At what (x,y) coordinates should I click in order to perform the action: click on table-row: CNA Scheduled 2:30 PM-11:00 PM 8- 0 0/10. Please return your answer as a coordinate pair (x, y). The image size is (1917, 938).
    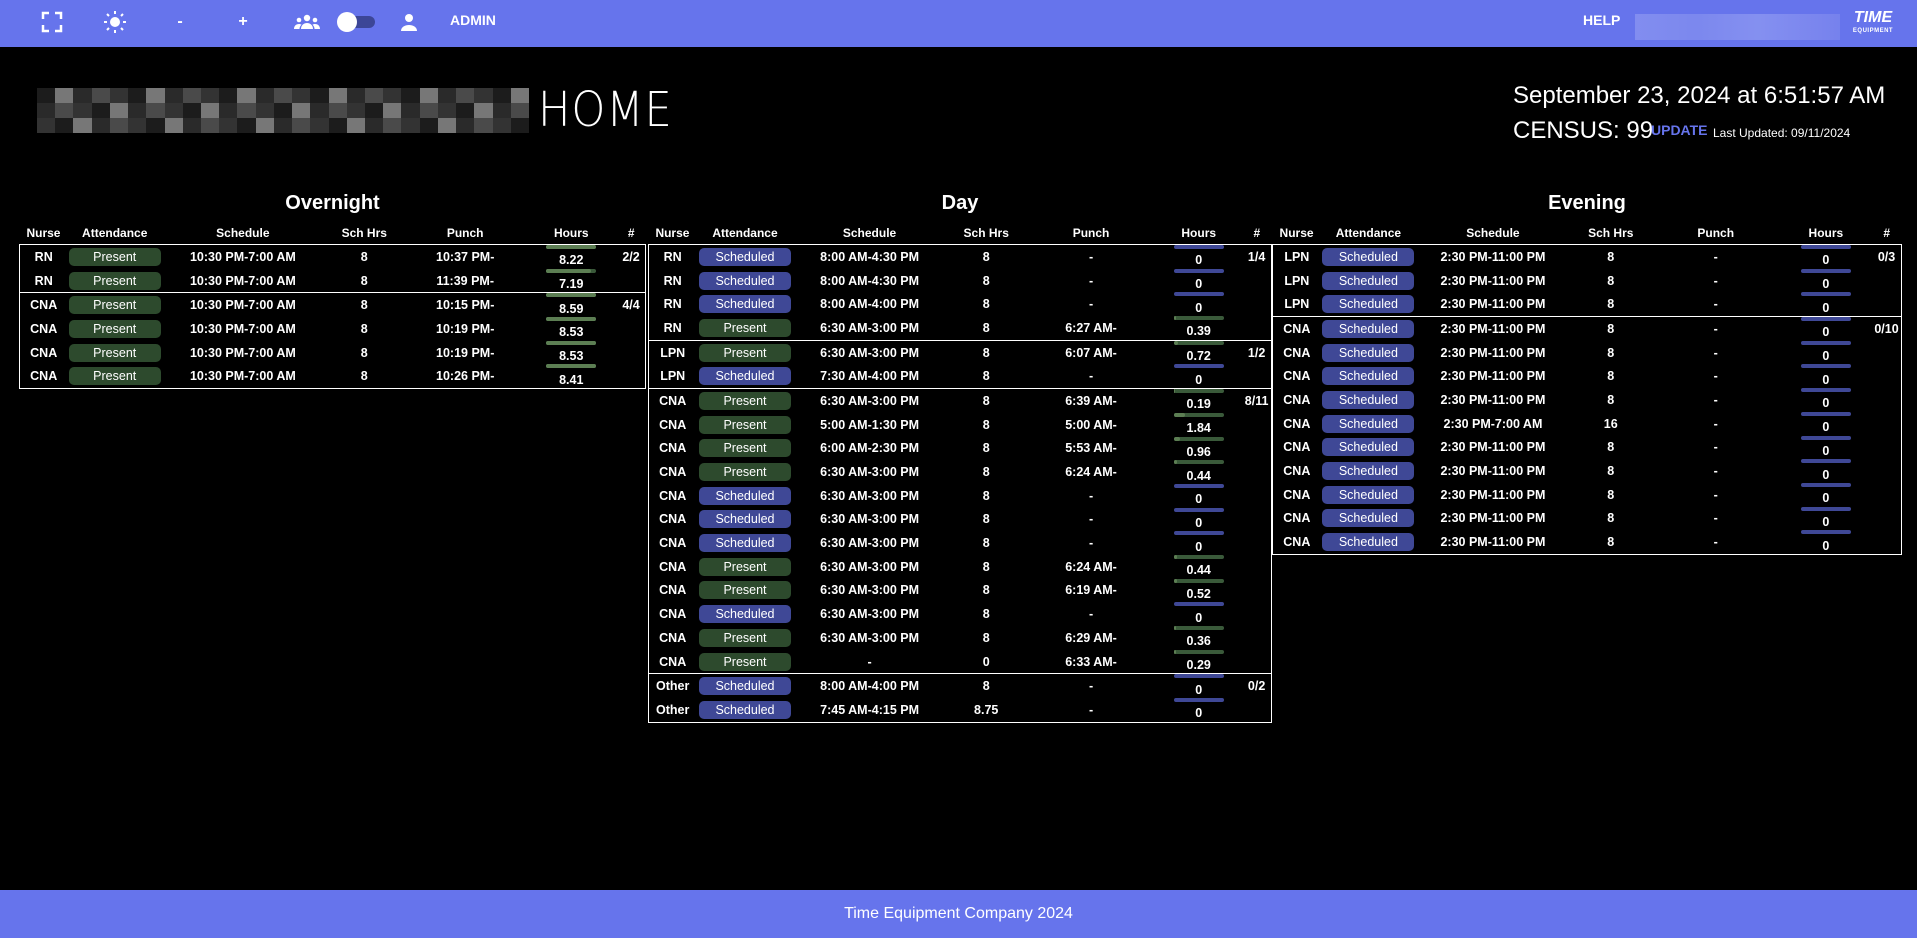
    Looking at the image, I should click on (1587, 328).